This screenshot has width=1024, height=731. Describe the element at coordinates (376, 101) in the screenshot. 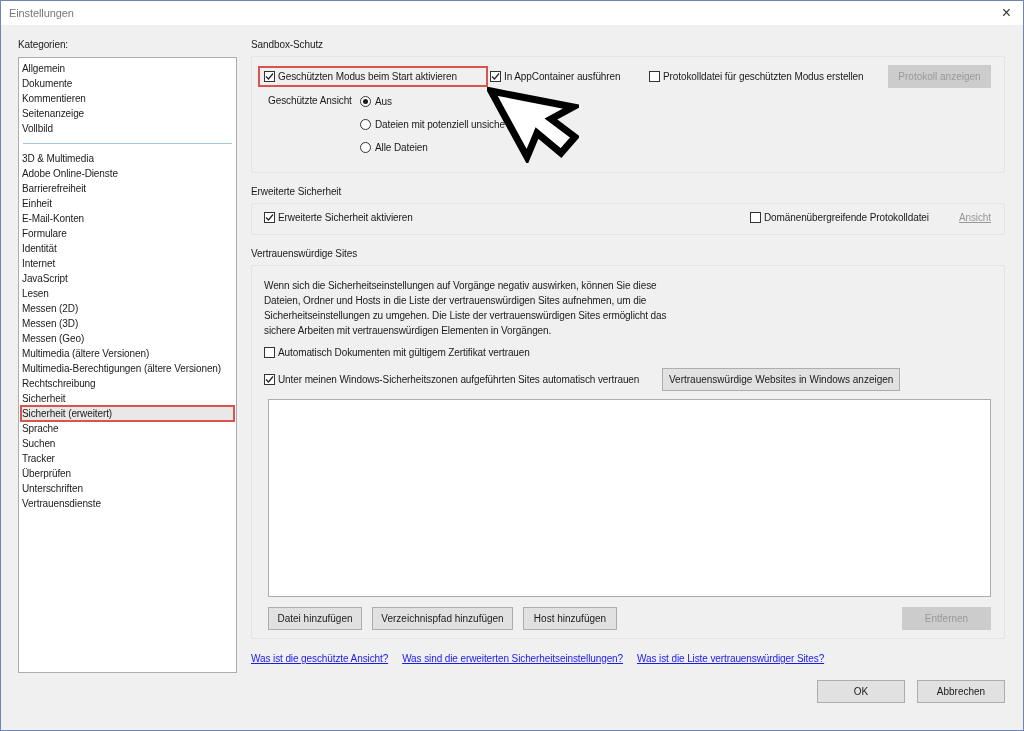

I see `radio-option: Aus` at that location.